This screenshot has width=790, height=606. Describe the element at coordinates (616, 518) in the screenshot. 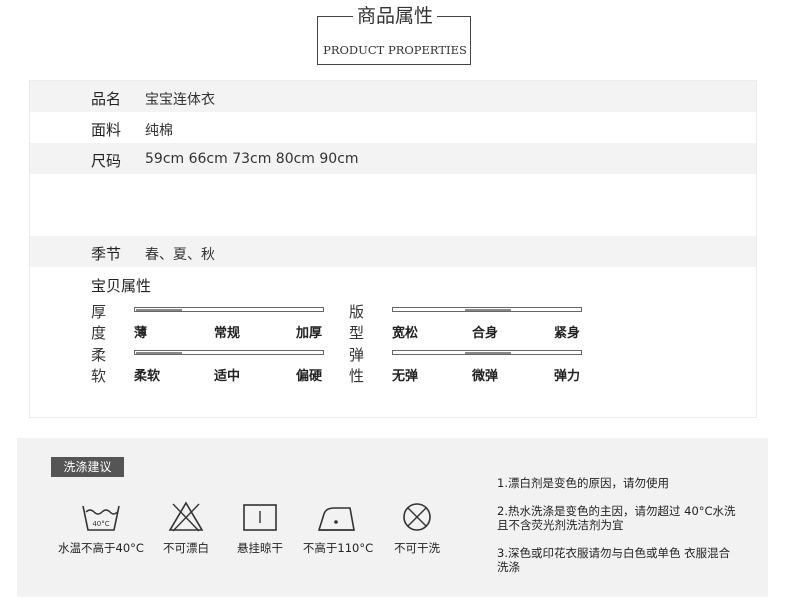

I see `wash-note: 2.热水洗涤是变色的主因，请勿超过 40°C水洗且不含荧光剂洗洁剂为宜` at that location.